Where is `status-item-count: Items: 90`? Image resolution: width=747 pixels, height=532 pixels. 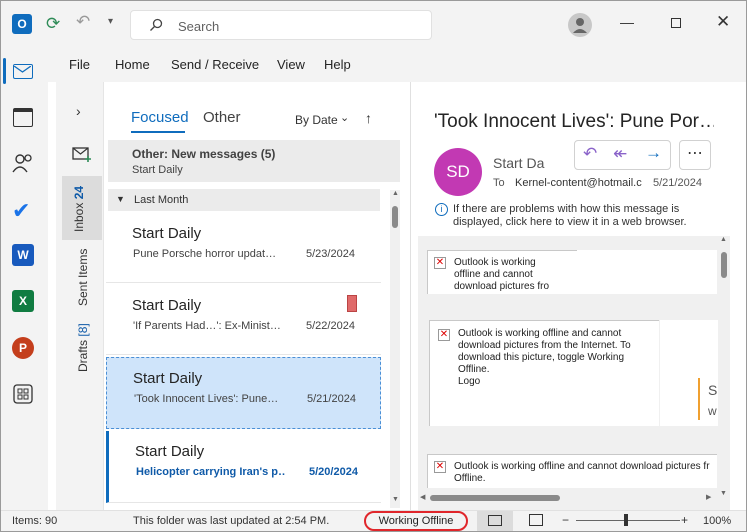 status-item-count: Items: 90 is located at coordinates (35, 521).